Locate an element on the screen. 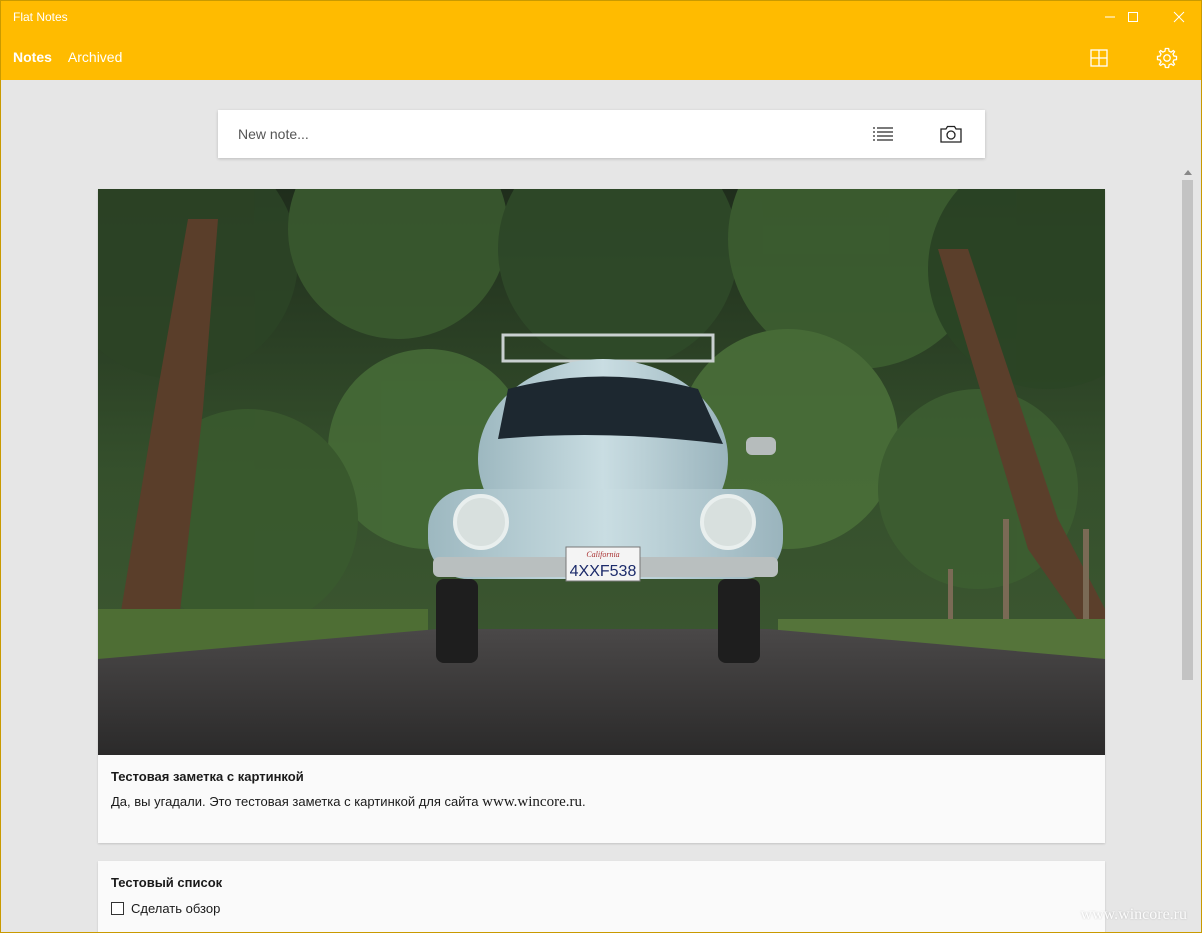 This screenshot has height=933, width=1202. settings-button is located at coordinates (1167, 58).